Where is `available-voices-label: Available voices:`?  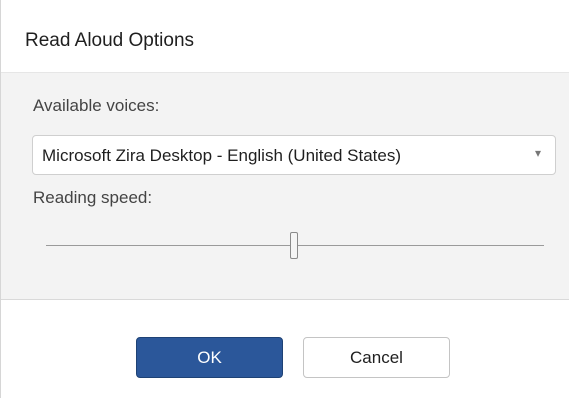
available-voices-label: Available voices: is located at coordinates (96, 105).